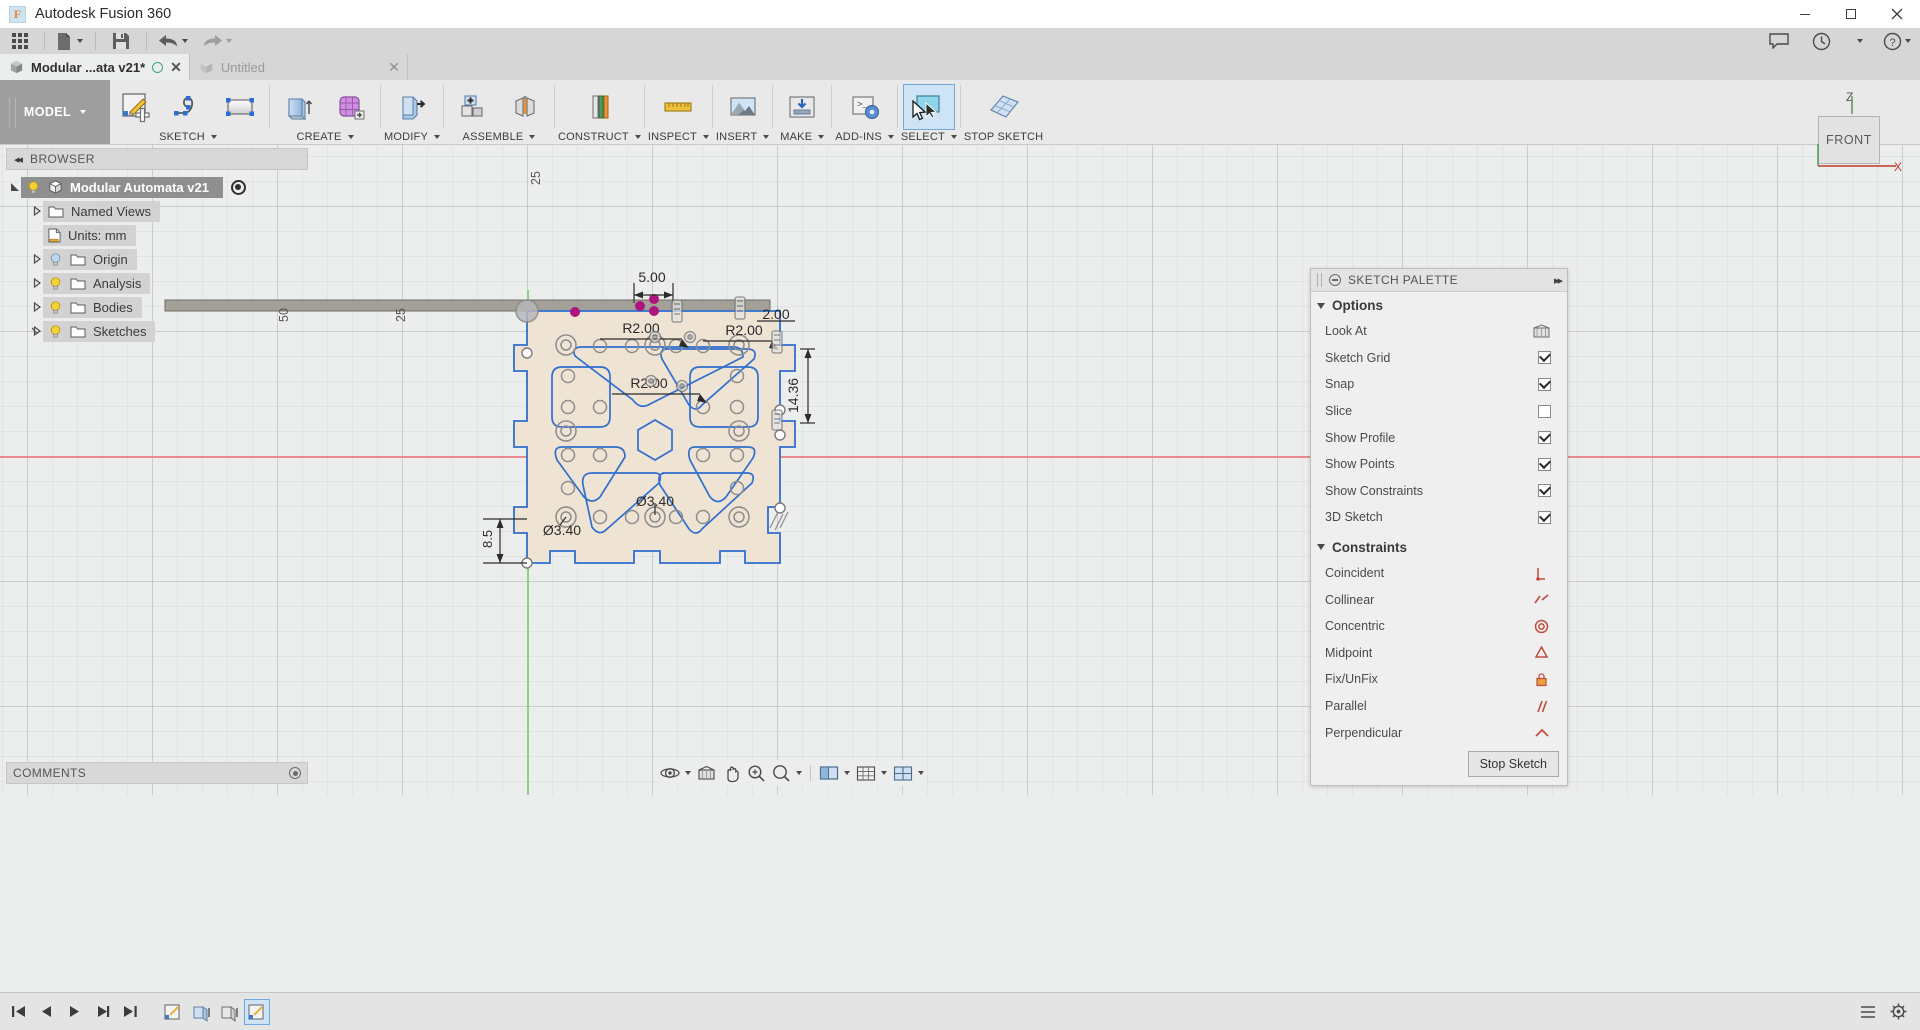 The width and height of the screenshot is (1920, 1030). I want to click on timeline-feature-sketch1, so click(173, 1012).